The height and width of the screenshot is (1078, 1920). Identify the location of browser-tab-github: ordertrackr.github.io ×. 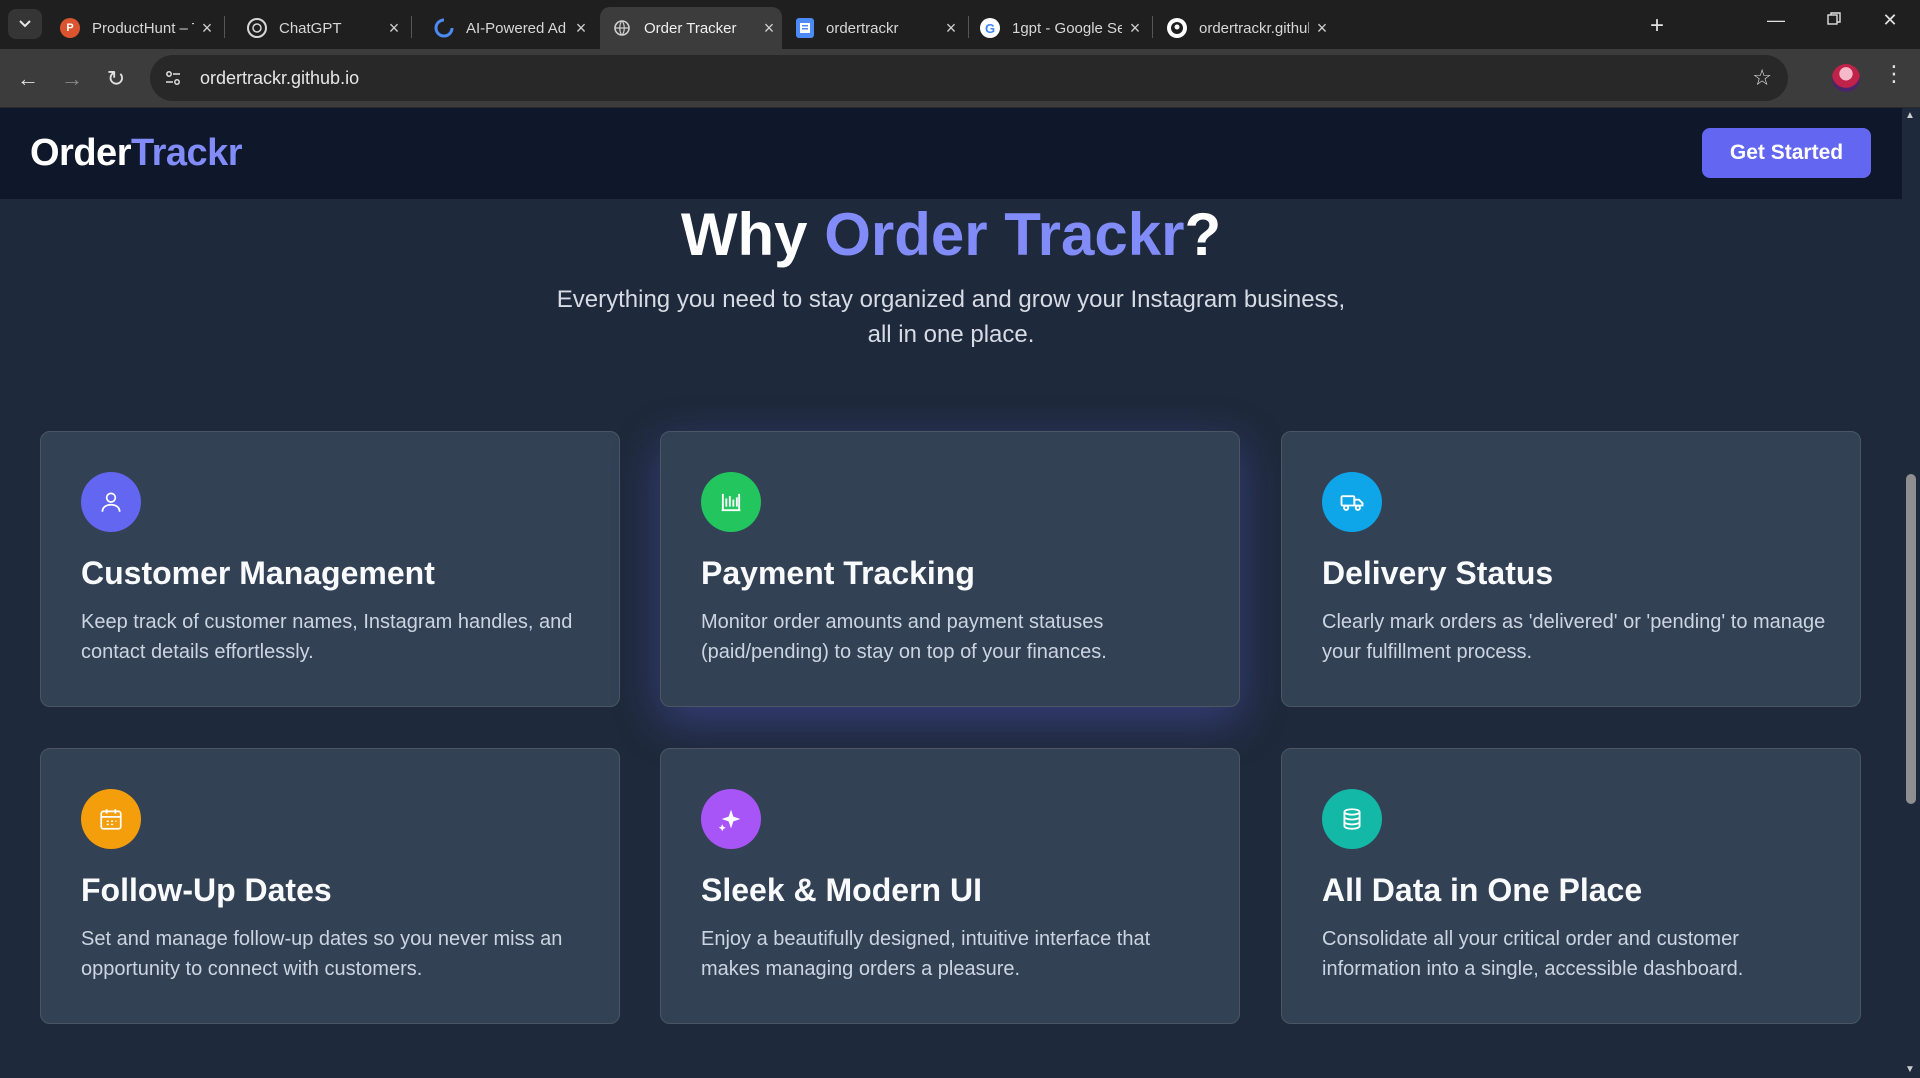
(1245, 28).